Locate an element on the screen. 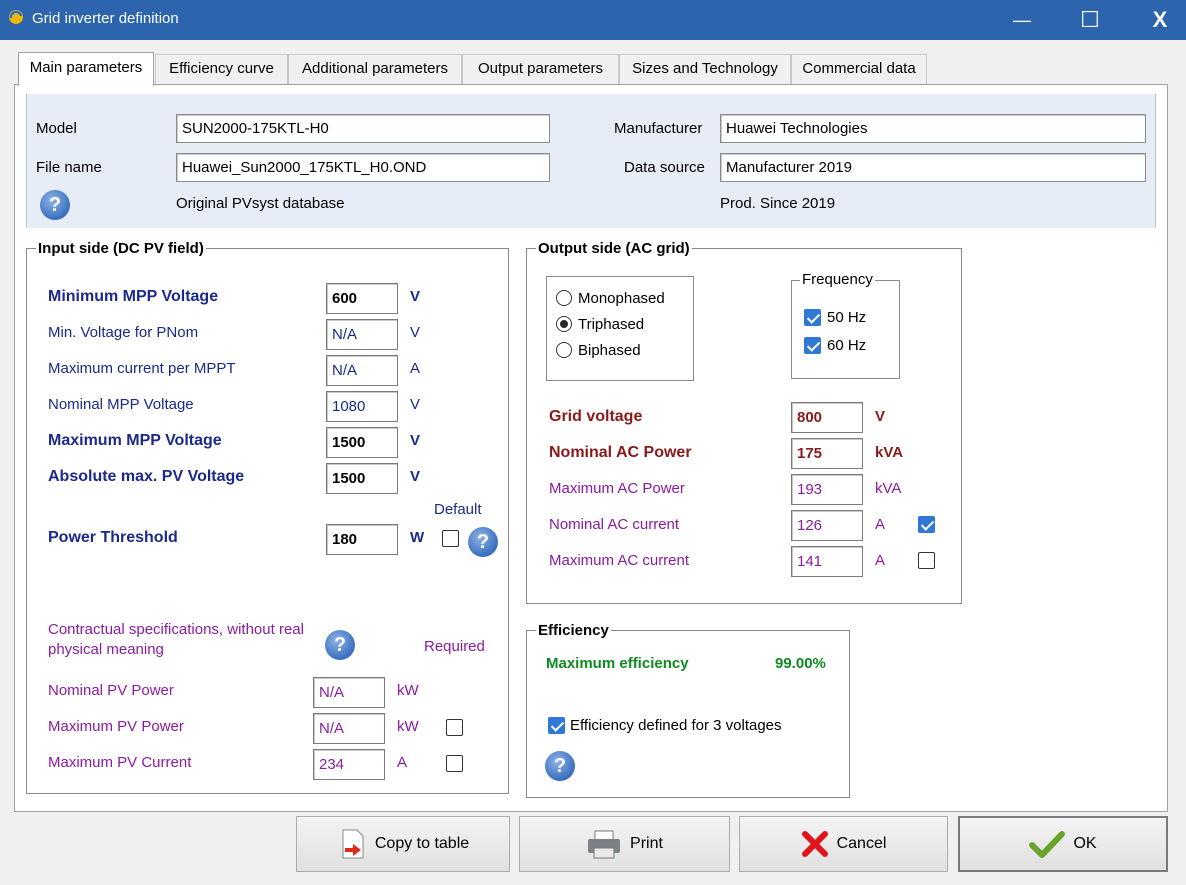 This screenshot has height=885, width=1186. ok-button: OK is located at coordinates (1063, 844).